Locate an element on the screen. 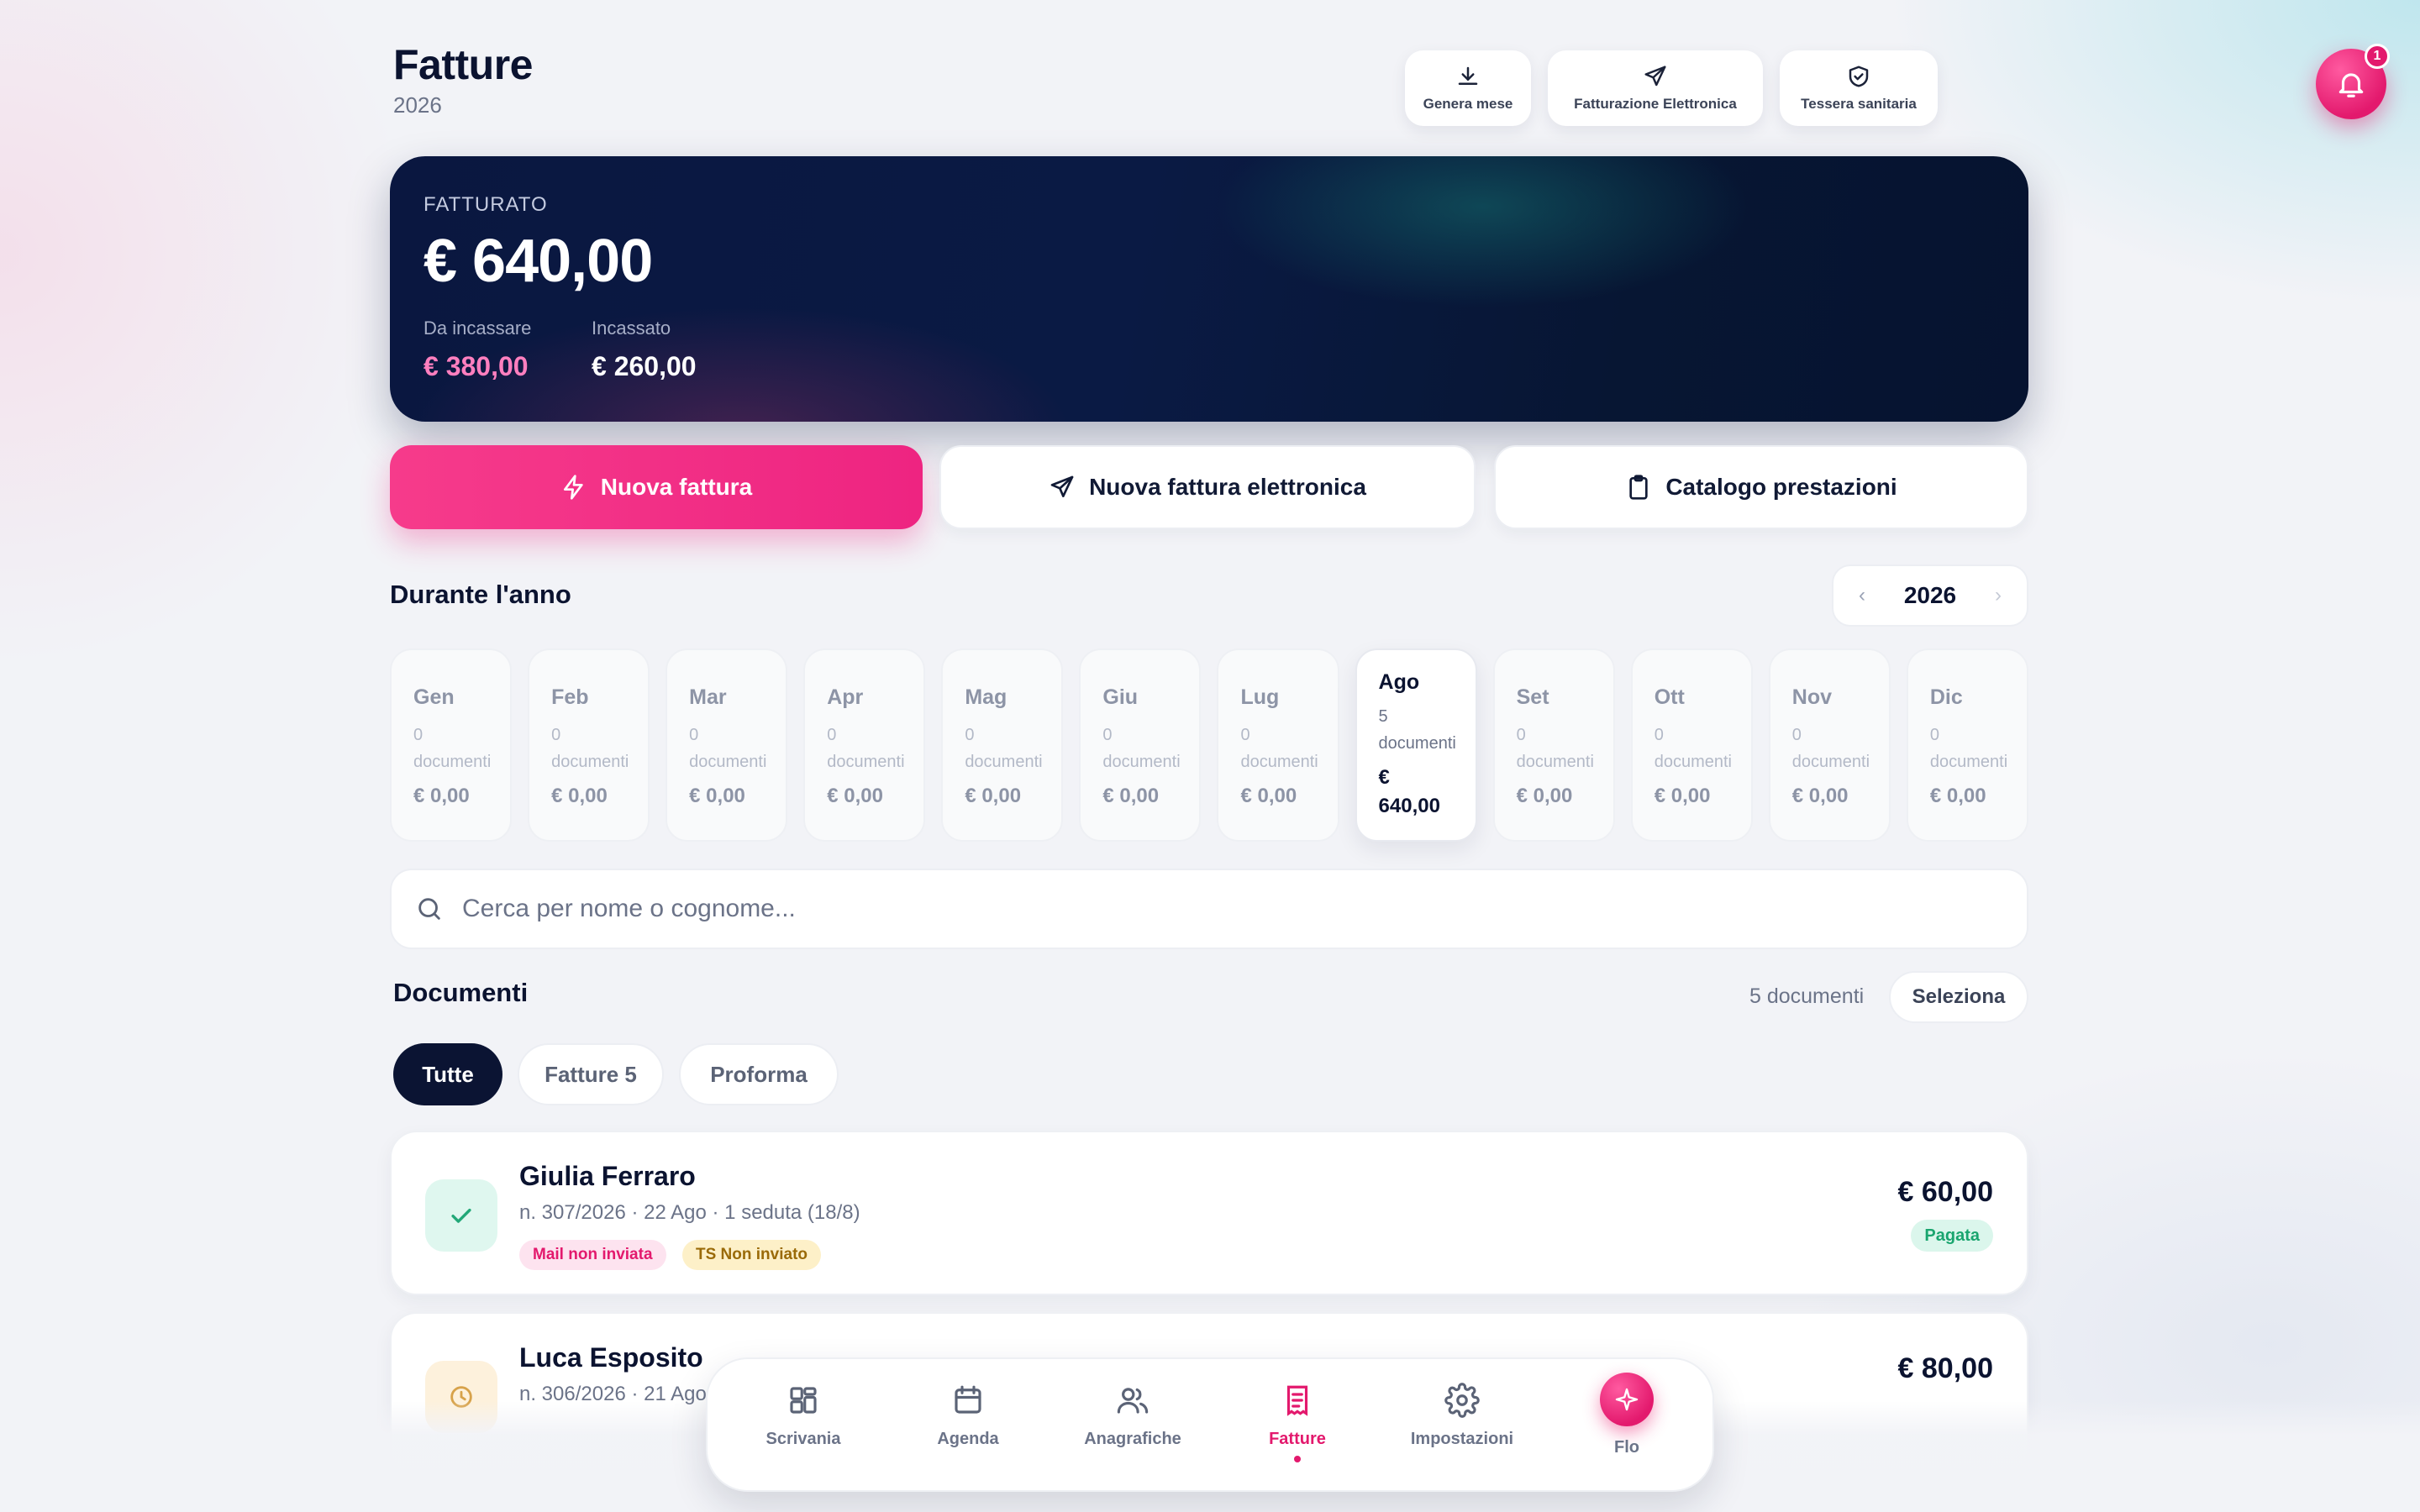  to-collect-value: € 380,00 is located at coordinates (477, 366).